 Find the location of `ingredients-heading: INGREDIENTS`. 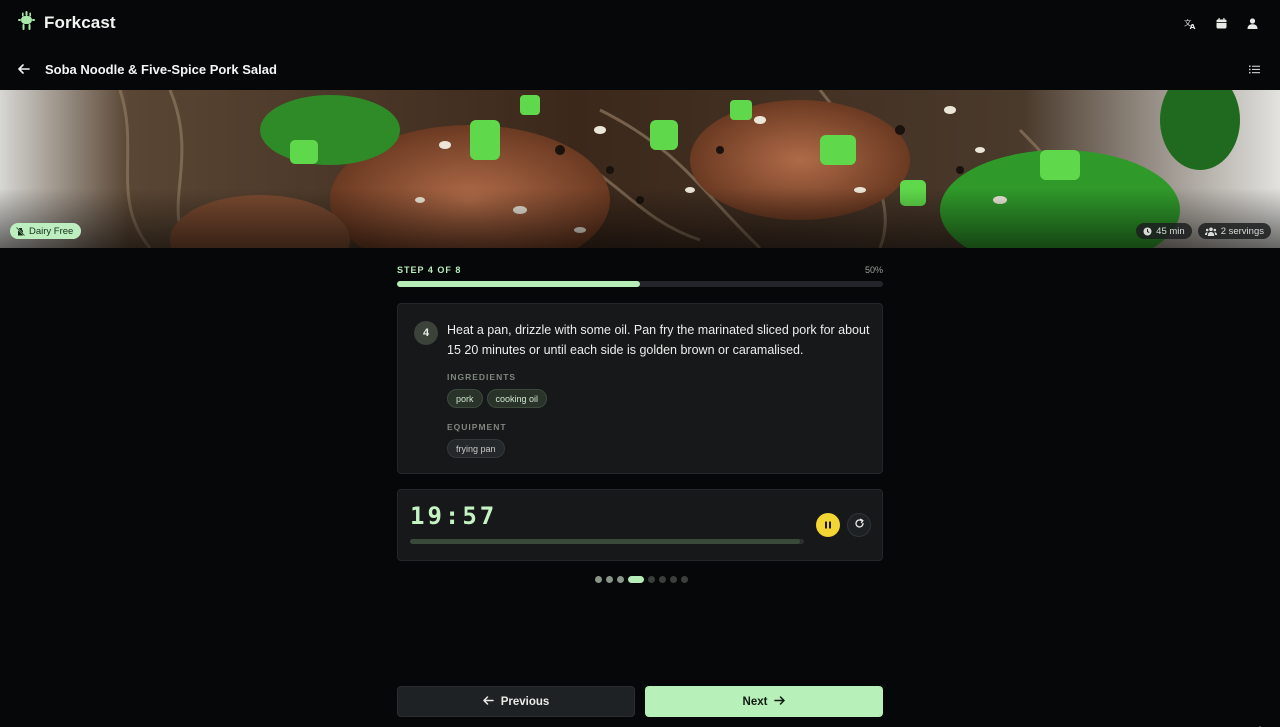

ingredients-heading: INGREDIENTS is located at coordinates (482, 377).